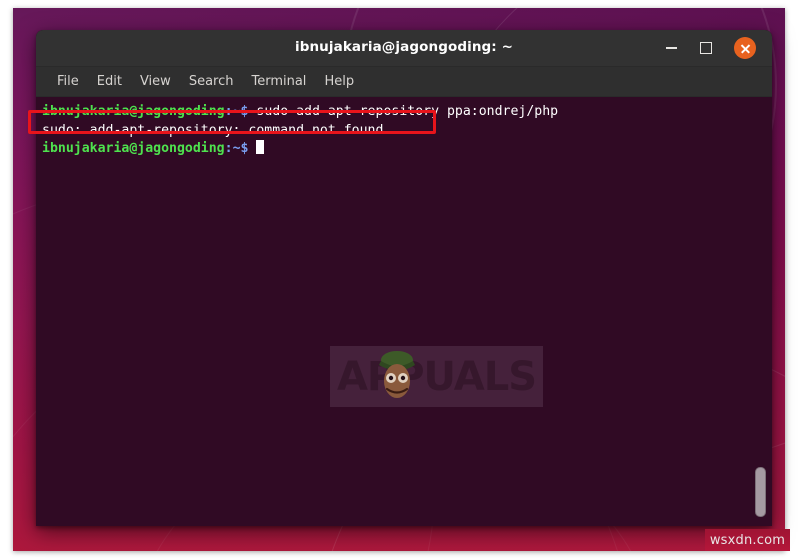 Image resolution: width=803 pixels, height=559 pixels. I want to click on source-site-tag: wsxdn.com, so click(747, 540).